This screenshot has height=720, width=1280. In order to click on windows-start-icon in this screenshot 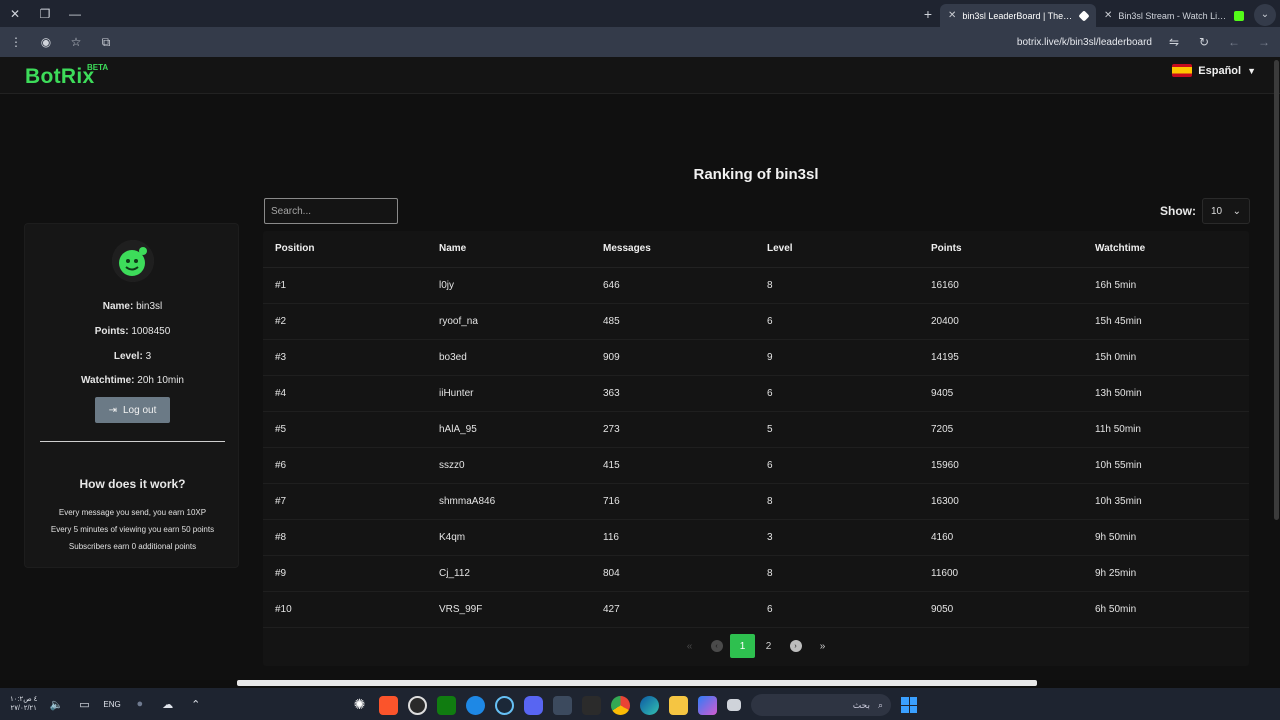, I will do `click(909, 705)`.